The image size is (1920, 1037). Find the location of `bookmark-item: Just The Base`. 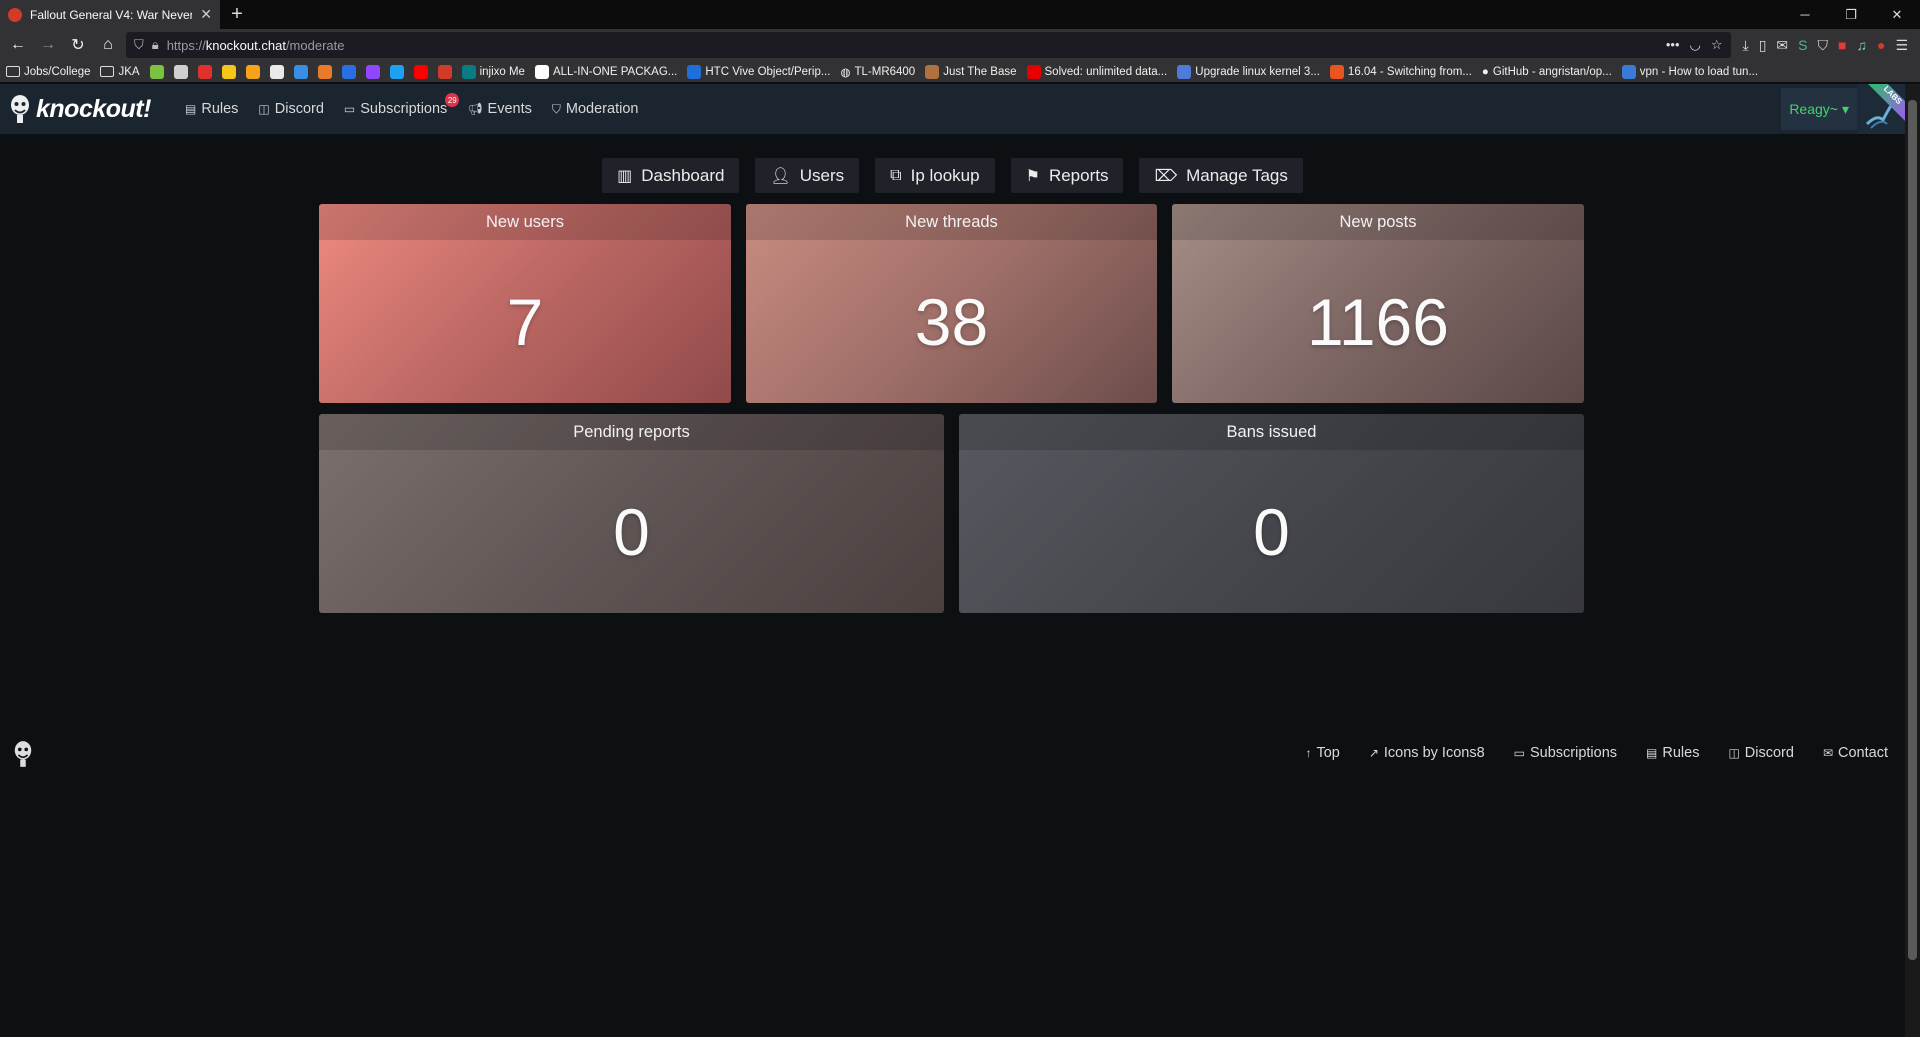

bookmark-item: Just The Base is located at coordinates (971, 71).